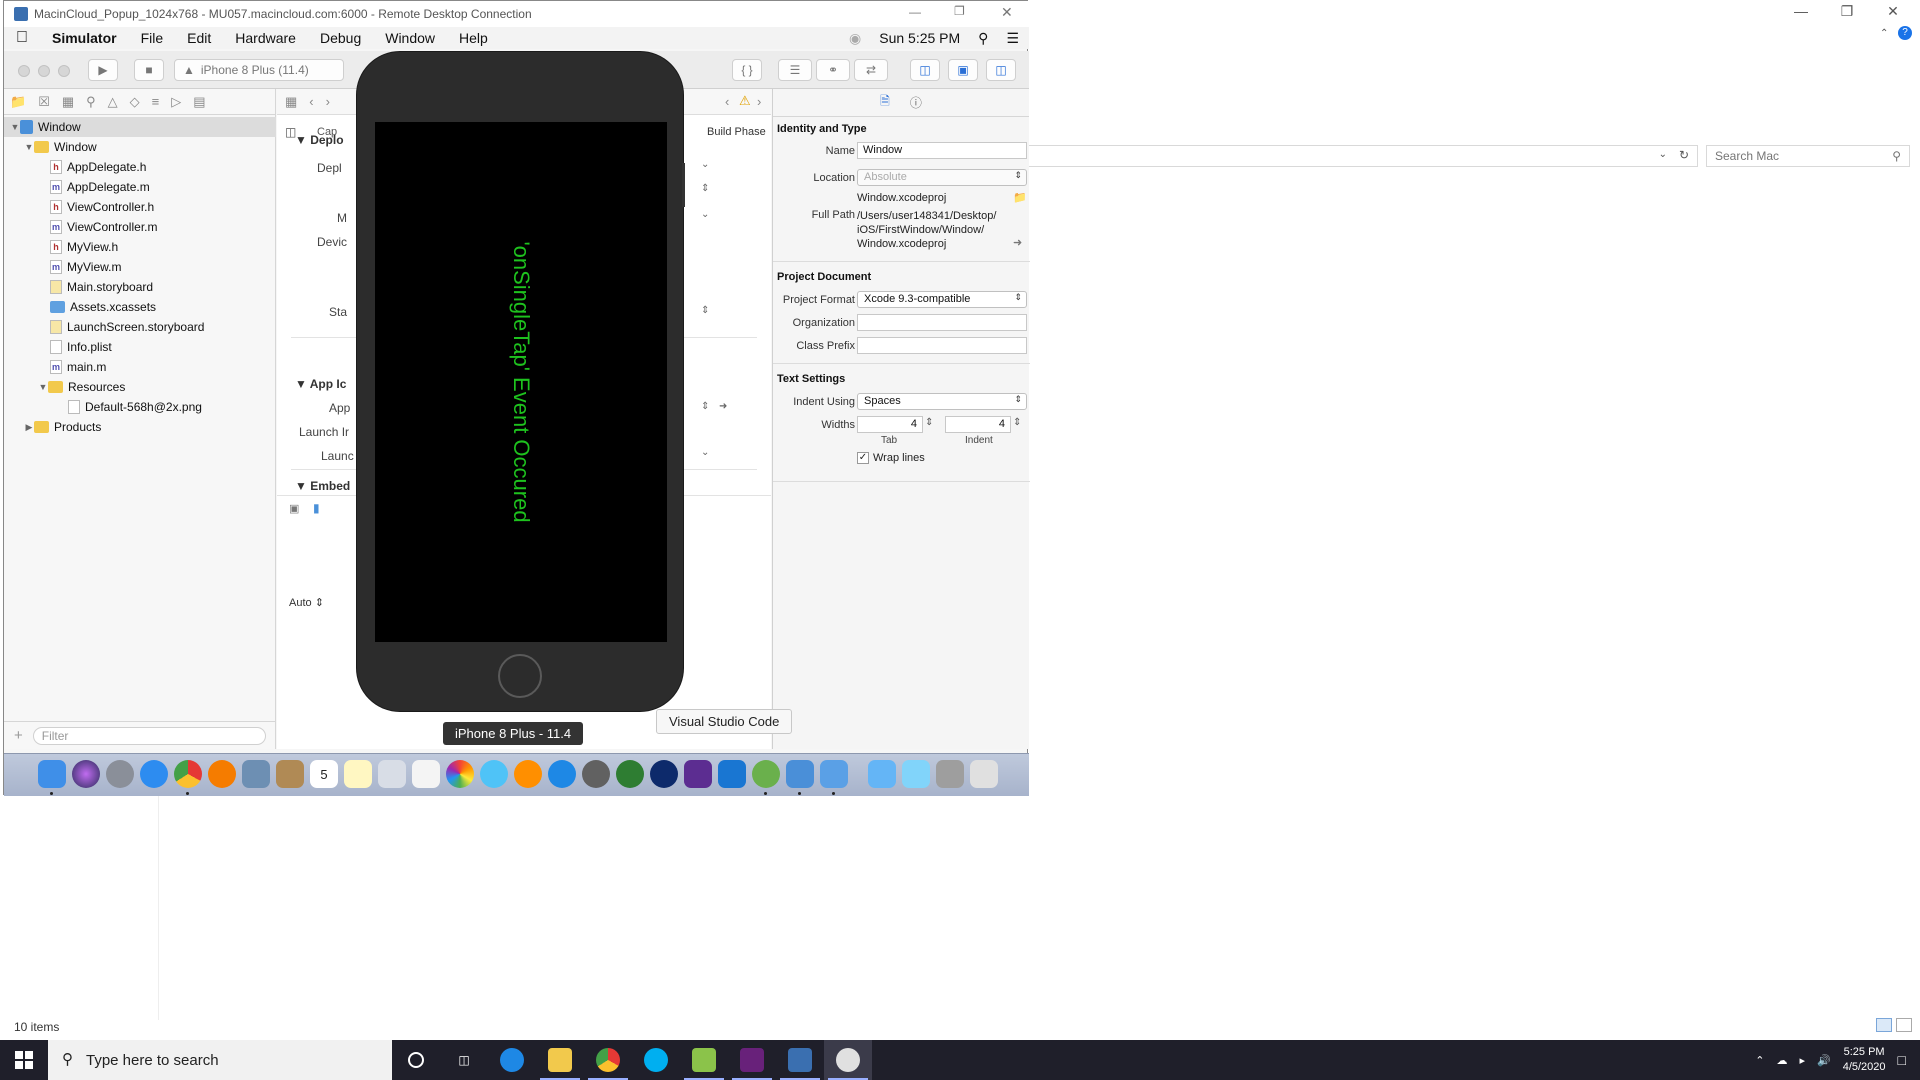 The image size is (1920, 1080). What do you see at coordinates (1905, 33) in the screenshot?
I see `help-icon: ?` at bounding box center [1905, 33].